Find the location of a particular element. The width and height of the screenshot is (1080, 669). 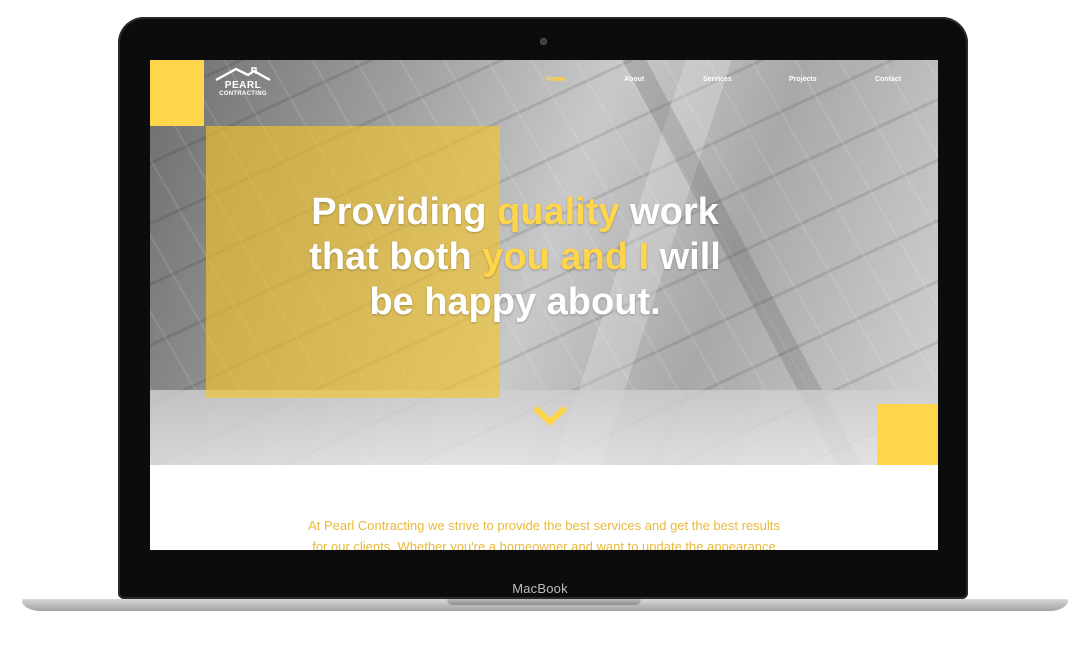

accent-square-top is located at coordinates (177, 93).